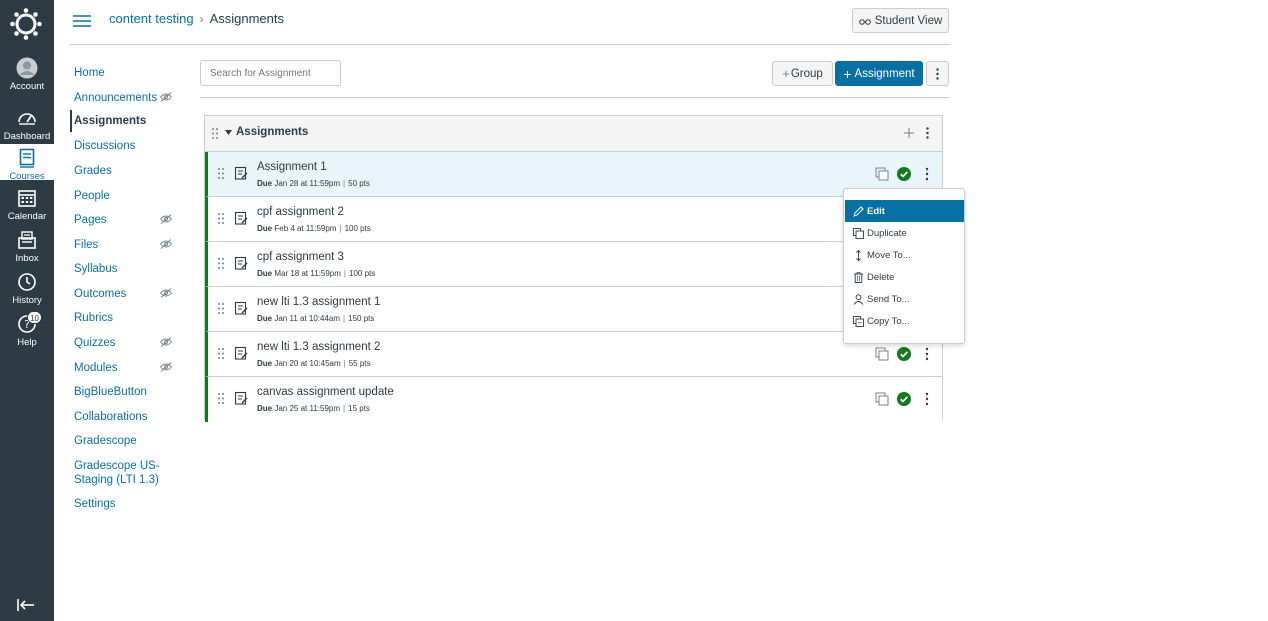 This screenshot has height=621, width=1268. I want to click on course-nav-announcements: Announcements, so click(125, 98).